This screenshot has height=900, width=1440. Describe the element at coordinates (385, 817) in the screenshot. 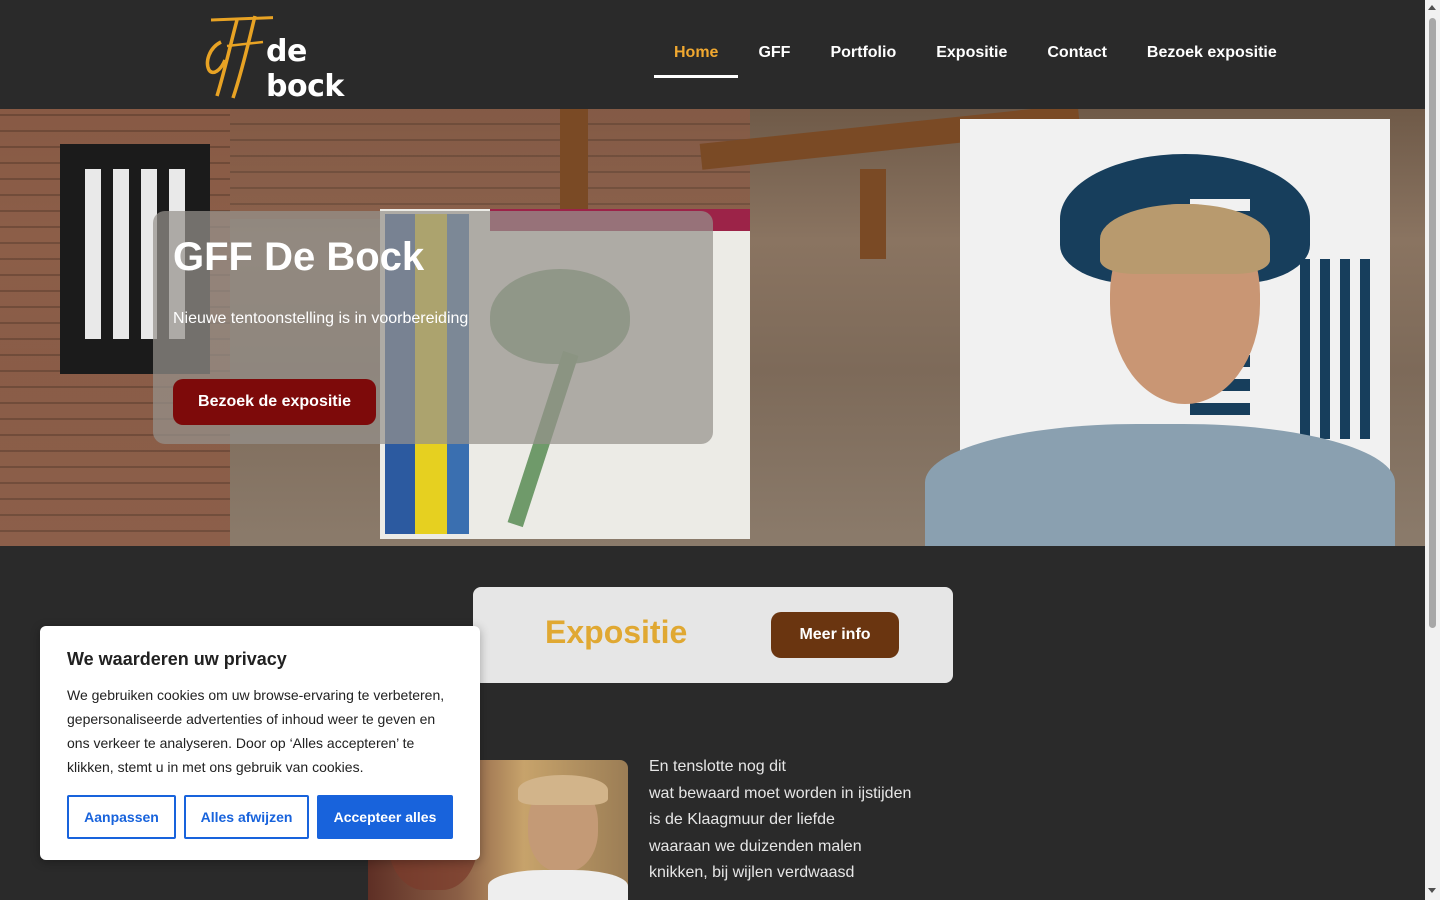

I see `cookie-accept-all-button: Accepteer alles` at that location.